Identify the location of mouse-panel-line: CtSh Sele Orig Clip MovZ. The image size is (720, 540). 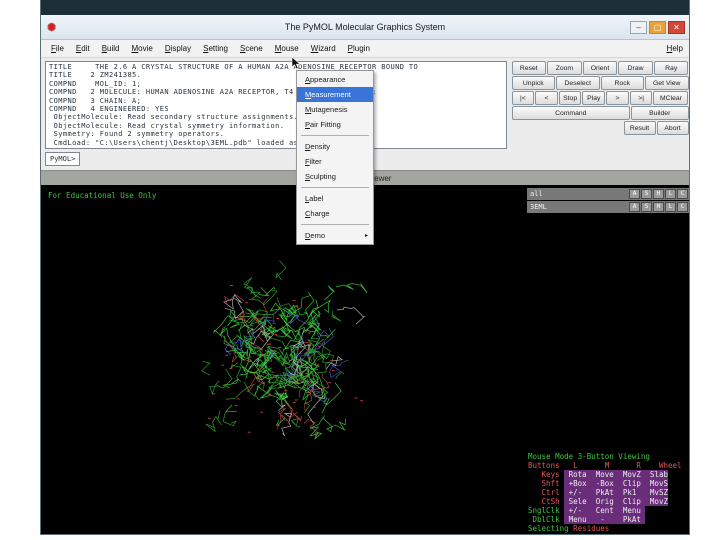
(598, 501).